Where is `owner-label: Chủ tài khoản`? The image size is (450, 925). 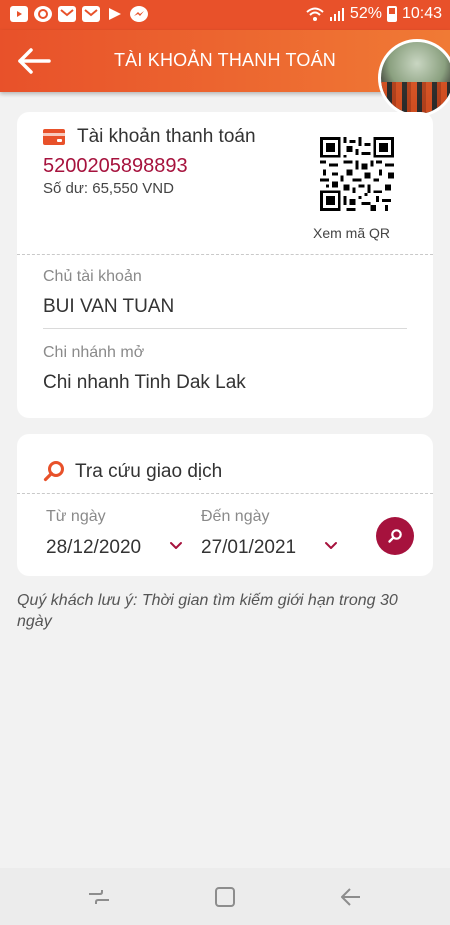
owner-label: Chủ tài khoản is located at coordinates (92, 276).